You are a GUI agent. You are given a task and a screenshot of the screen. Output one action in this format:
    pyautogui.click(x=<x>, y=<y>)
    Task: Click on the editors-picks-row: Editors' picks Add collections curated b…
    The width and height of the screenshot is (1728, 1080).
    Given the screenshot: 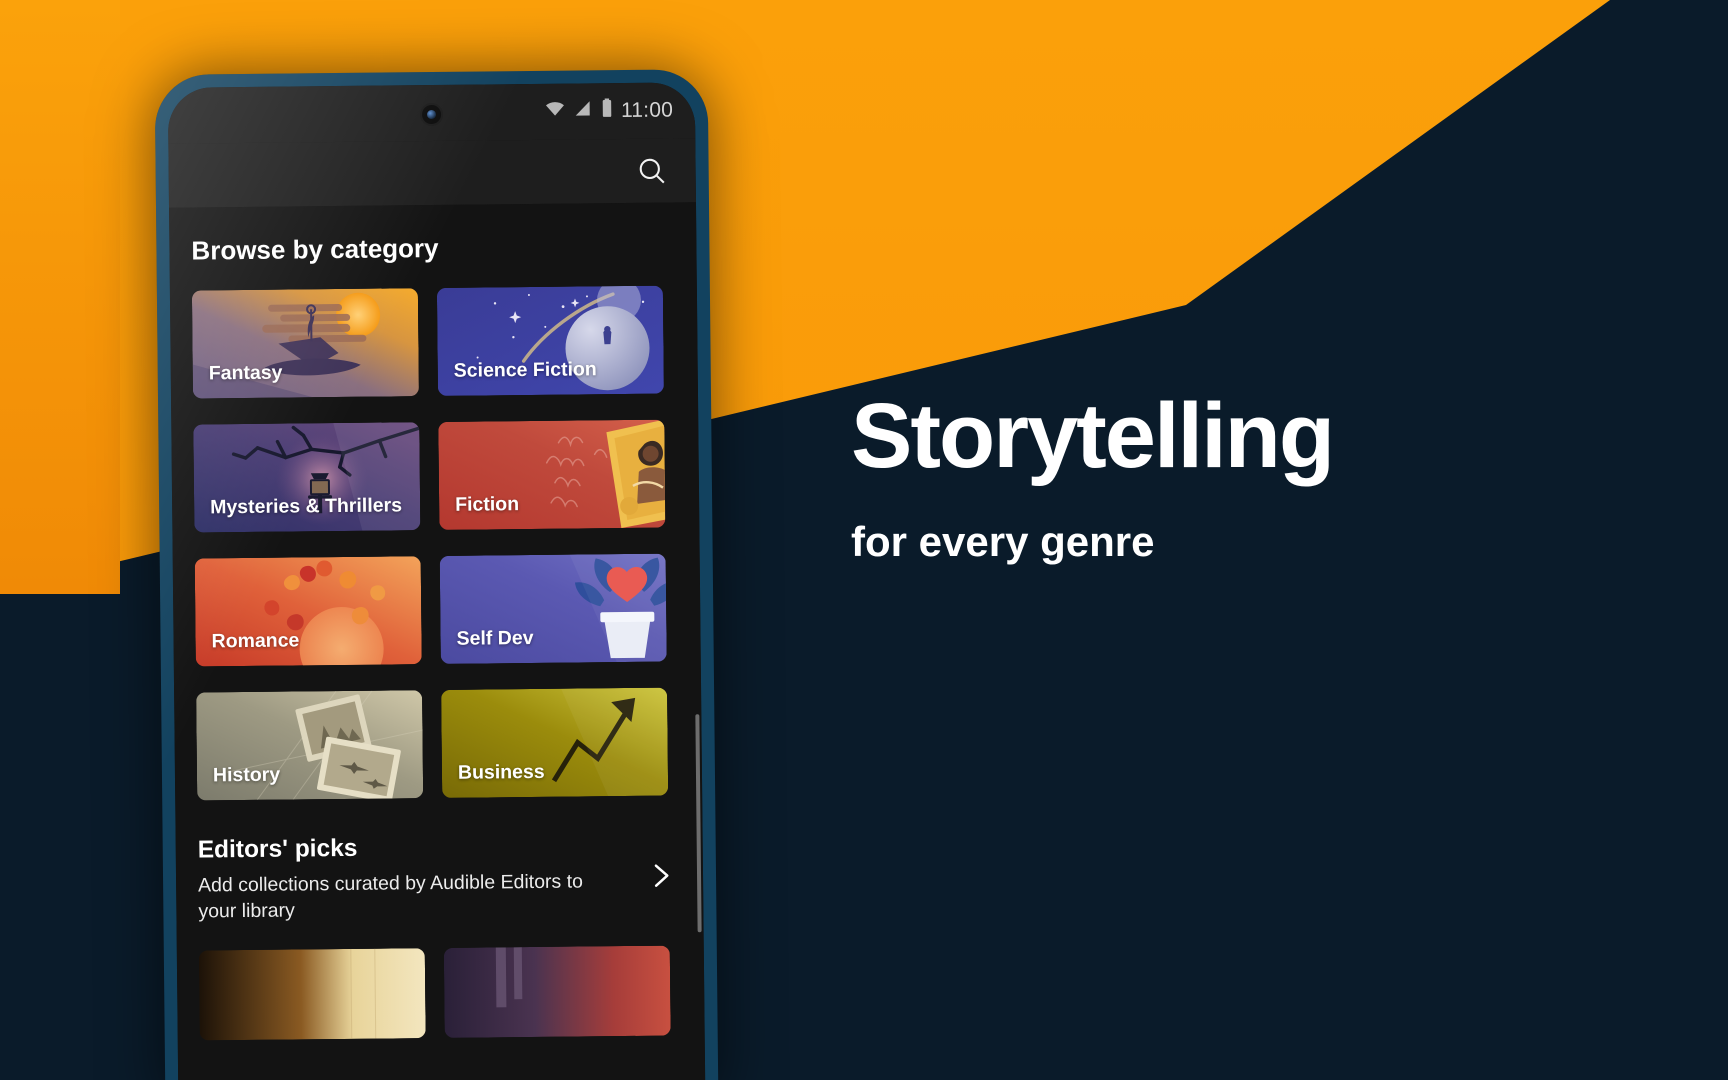 What is the action you would take?
    pyautogui.click(x=440, y=878)
    